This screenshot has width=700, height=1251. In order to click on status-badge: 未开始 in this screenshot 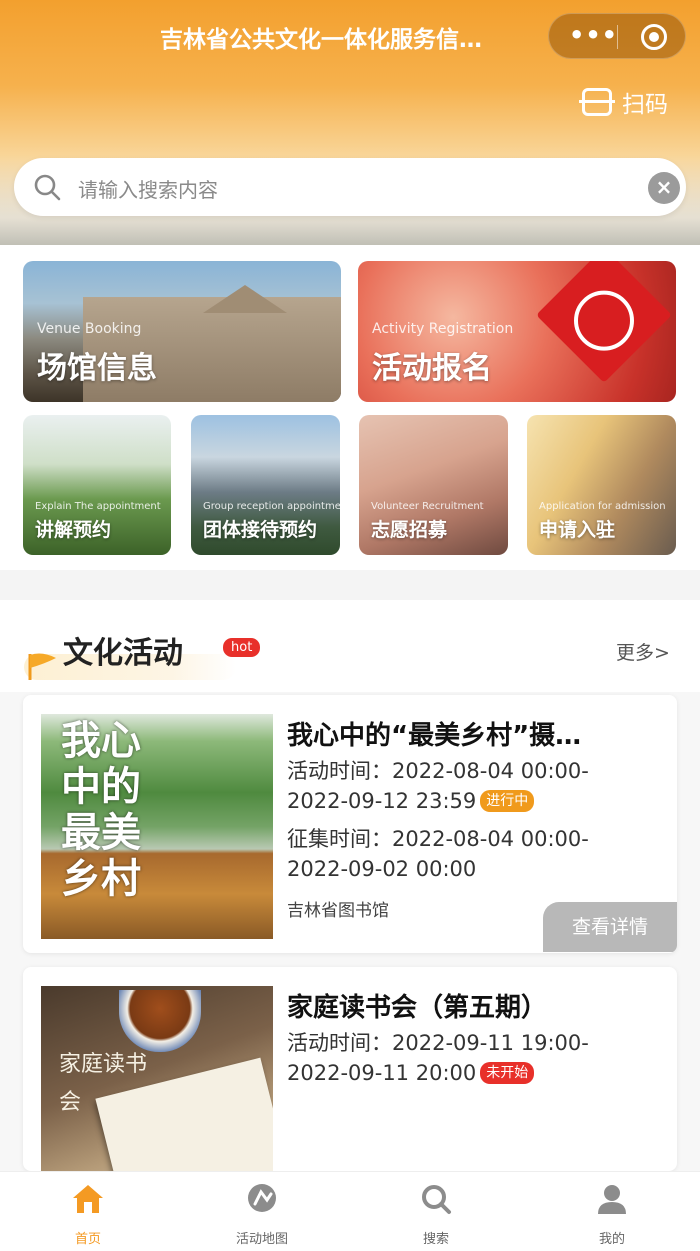, I will do `click(507, 1073)`.